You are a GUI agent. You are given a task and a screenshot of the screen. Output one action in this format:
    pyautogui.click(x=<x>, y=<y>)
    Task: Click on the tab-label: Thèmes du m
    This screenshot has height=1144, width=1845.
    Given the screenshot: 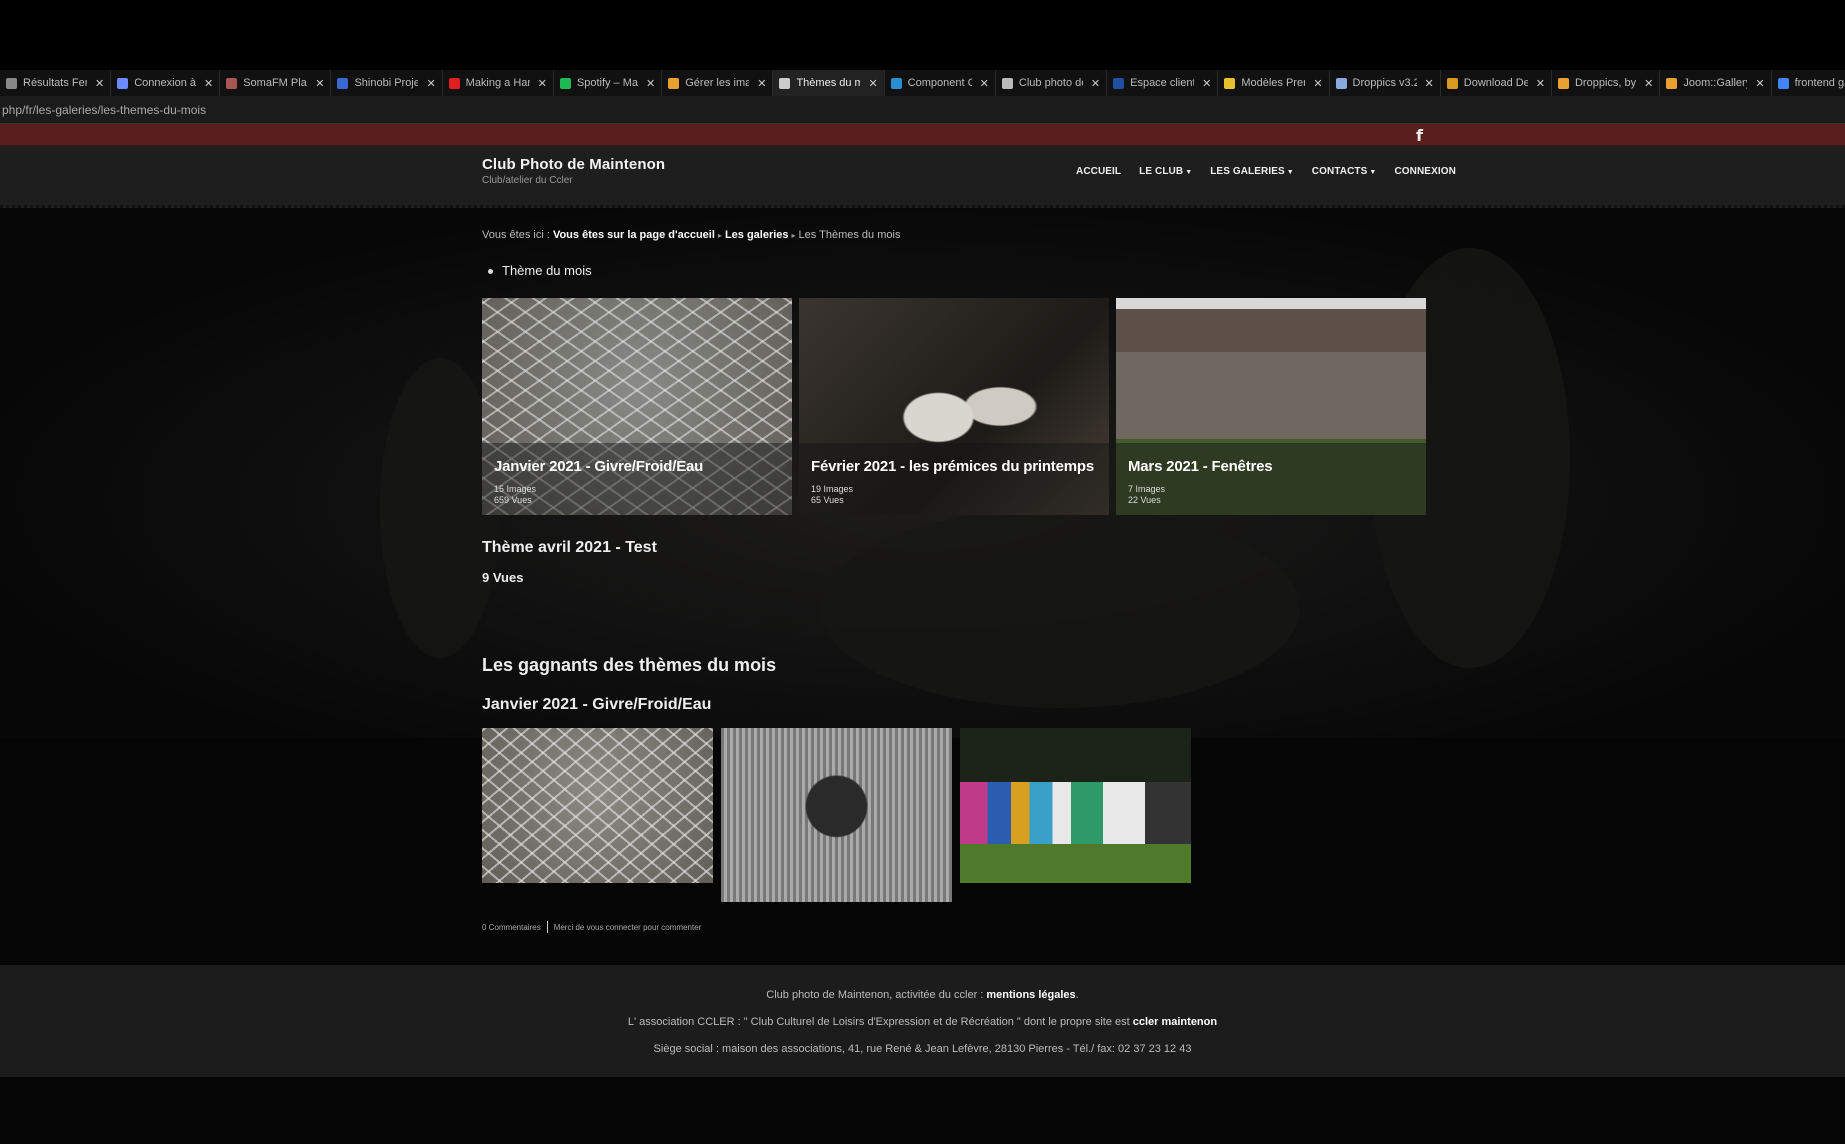 What is the action you would take?
    pyautogui.click(x=828, y=83)
    